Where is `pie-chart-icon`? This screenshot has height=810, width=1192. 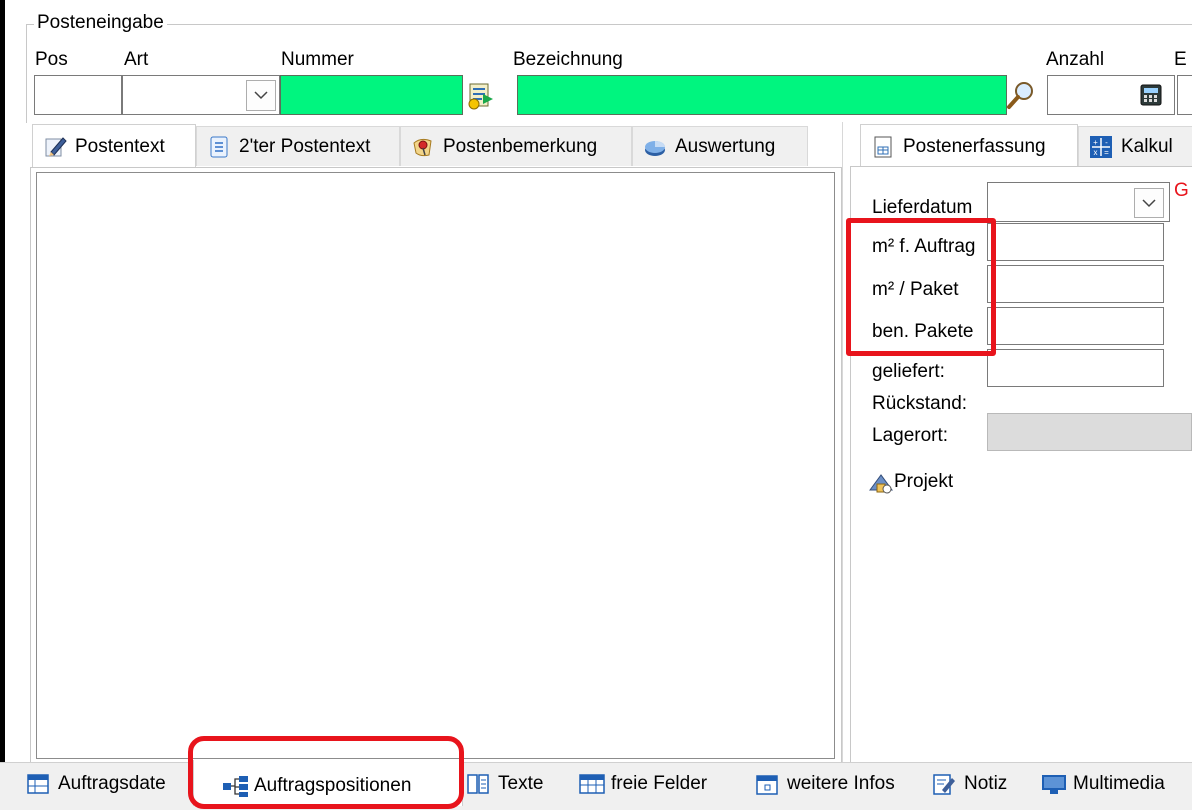
pie-chart-icon is located at coordinates (655, 147).